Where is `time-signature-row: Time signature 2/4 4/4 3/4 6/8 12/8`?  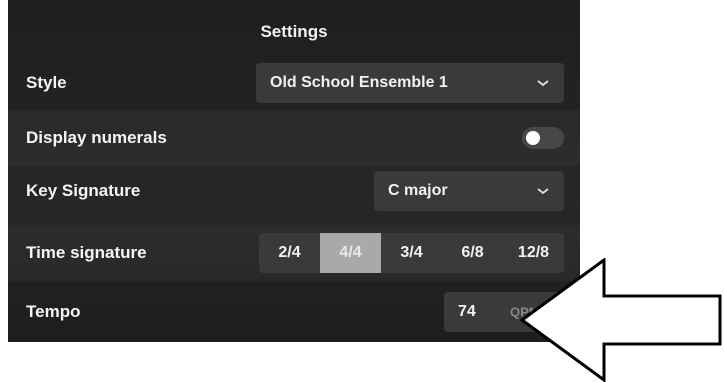
time-signature-row: Time signature 2/4 4/4 3/4 6/8 12/8 is located at coordinates (294, 253).